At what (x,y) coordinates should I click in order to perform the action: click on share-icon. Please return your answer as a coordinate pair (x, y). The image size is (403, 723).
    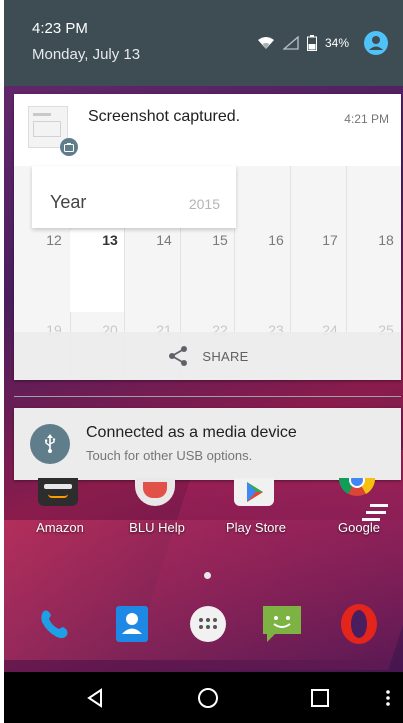
    Looking at the image, I should click on (178, 356).